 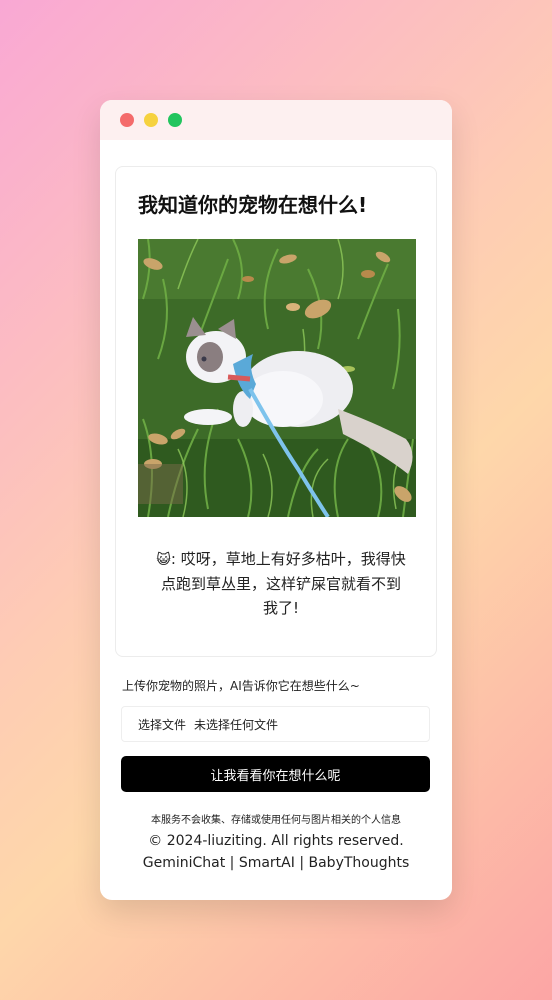 What do you see at coordinates (236, 724) in the screenshot?
I see `file-status-text: 未选择任何文件` at bounding box center [236, 724].